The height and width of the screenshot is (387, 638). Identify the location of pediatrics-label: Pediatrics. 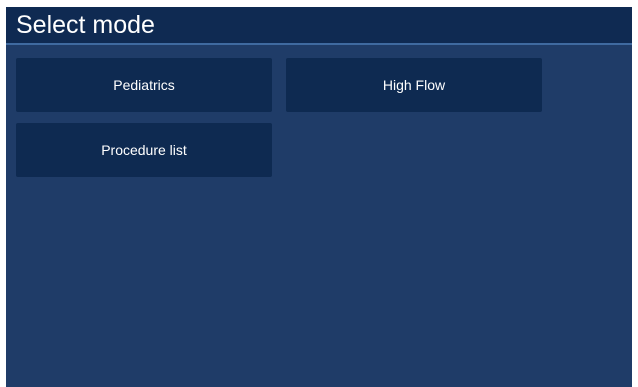
(144, 85).